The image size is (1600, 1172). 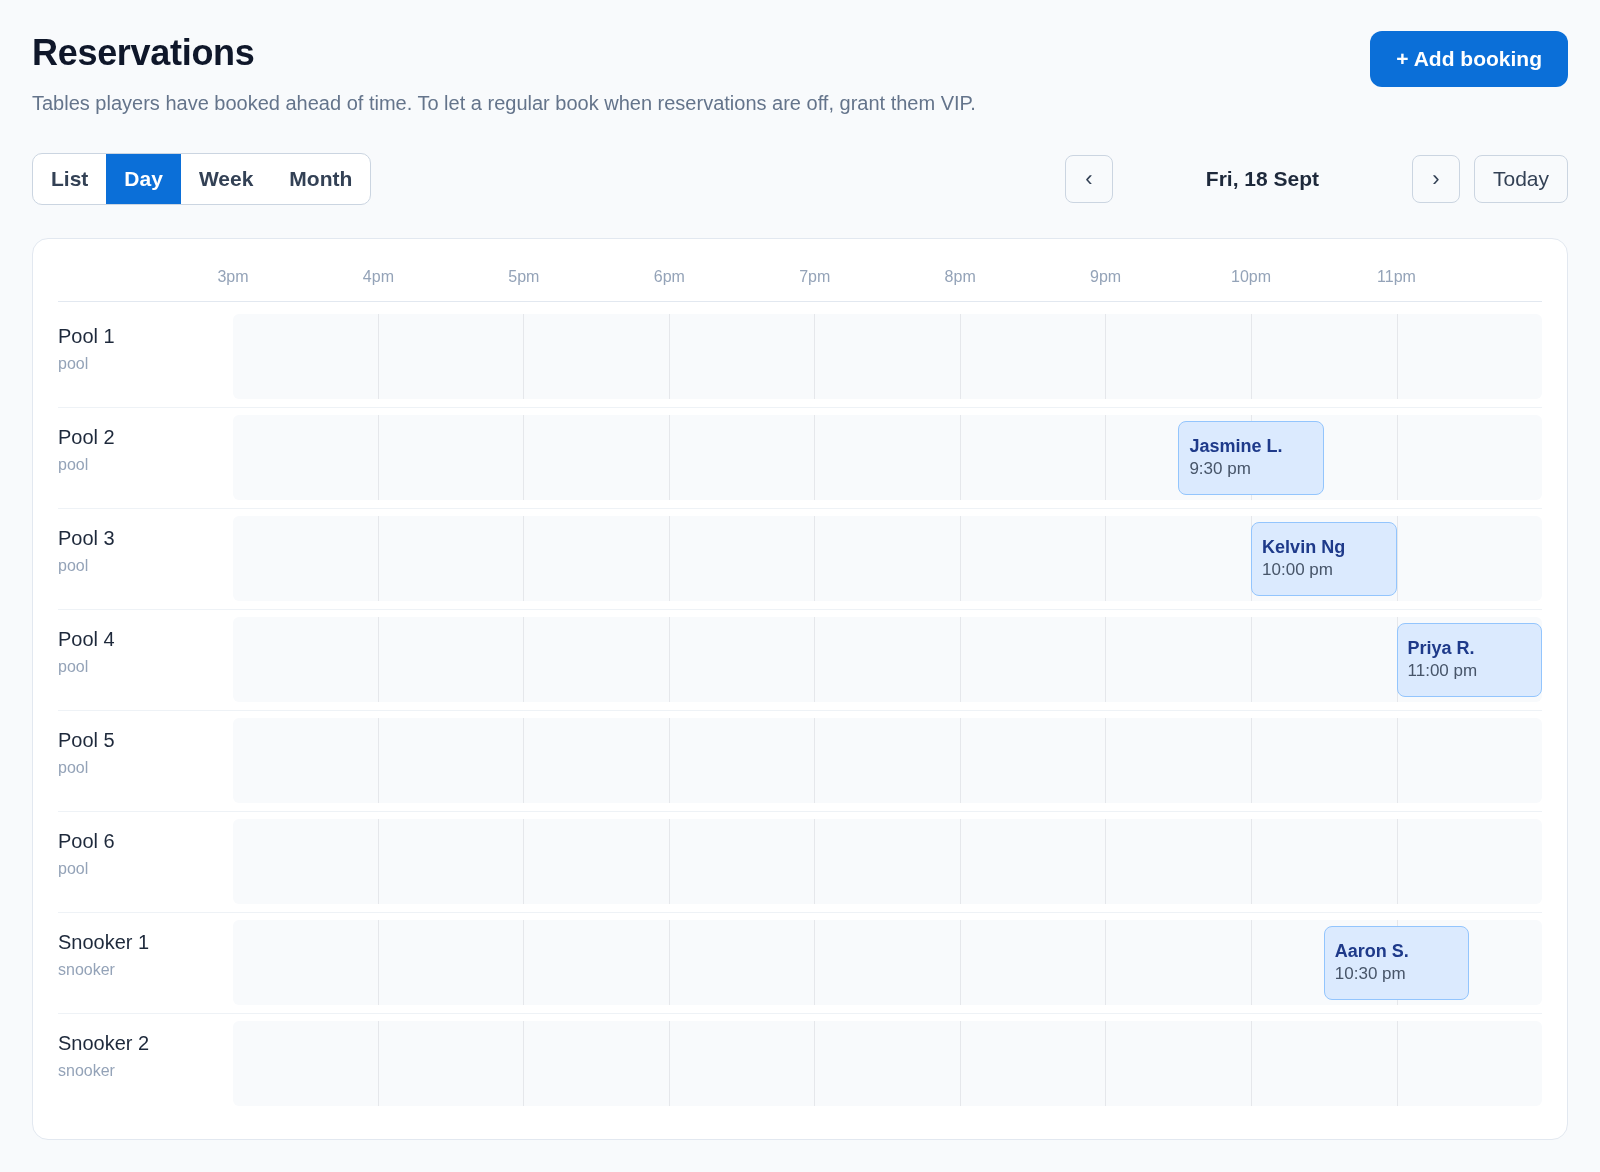 What do you see at coordinates (1297, 570) in the screenshot?
I see `booking-time: 10:00 pm` at bounding box center [1297, 570].